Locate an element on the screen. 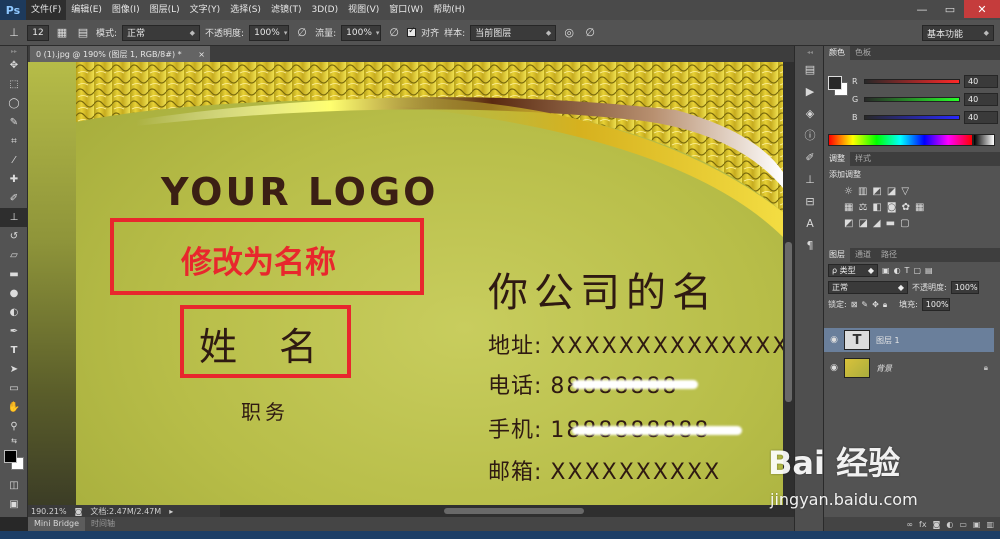 The width and height of the screenshot is (1000, 539). layer-opacity-field: 100% is located at coordinates (964, 287).